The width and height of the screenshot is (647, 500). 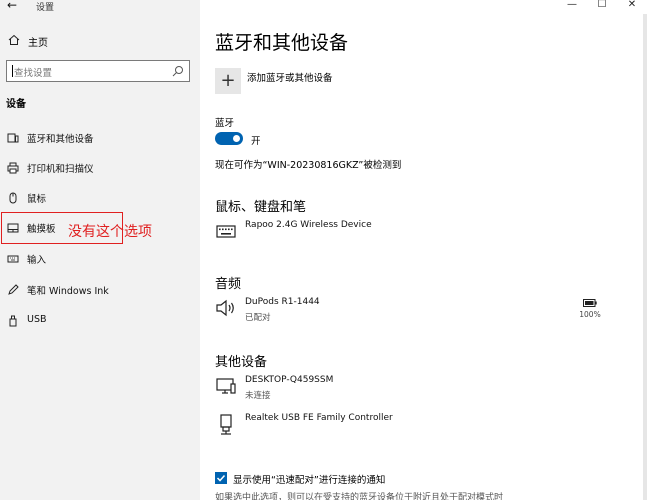 I want to click on search-icon, so click(x=178, y=71).